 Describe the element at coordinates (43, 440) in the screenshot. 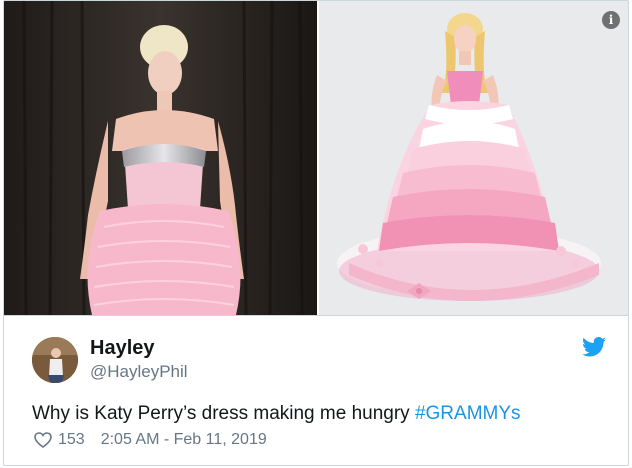

I see `heart-icon` at that location.